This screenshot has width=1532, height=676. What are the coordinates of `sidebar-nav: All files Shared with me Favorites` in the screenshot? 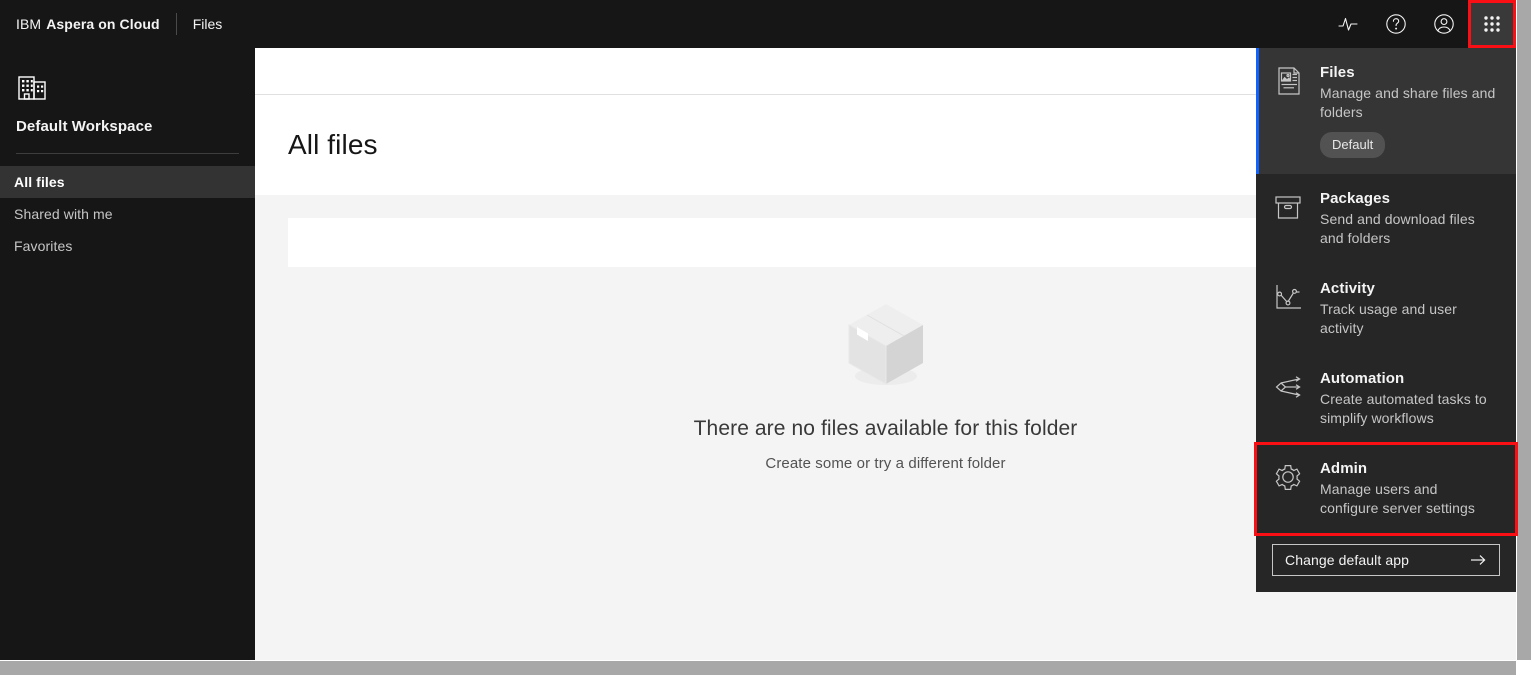 It's located at (127, 214).